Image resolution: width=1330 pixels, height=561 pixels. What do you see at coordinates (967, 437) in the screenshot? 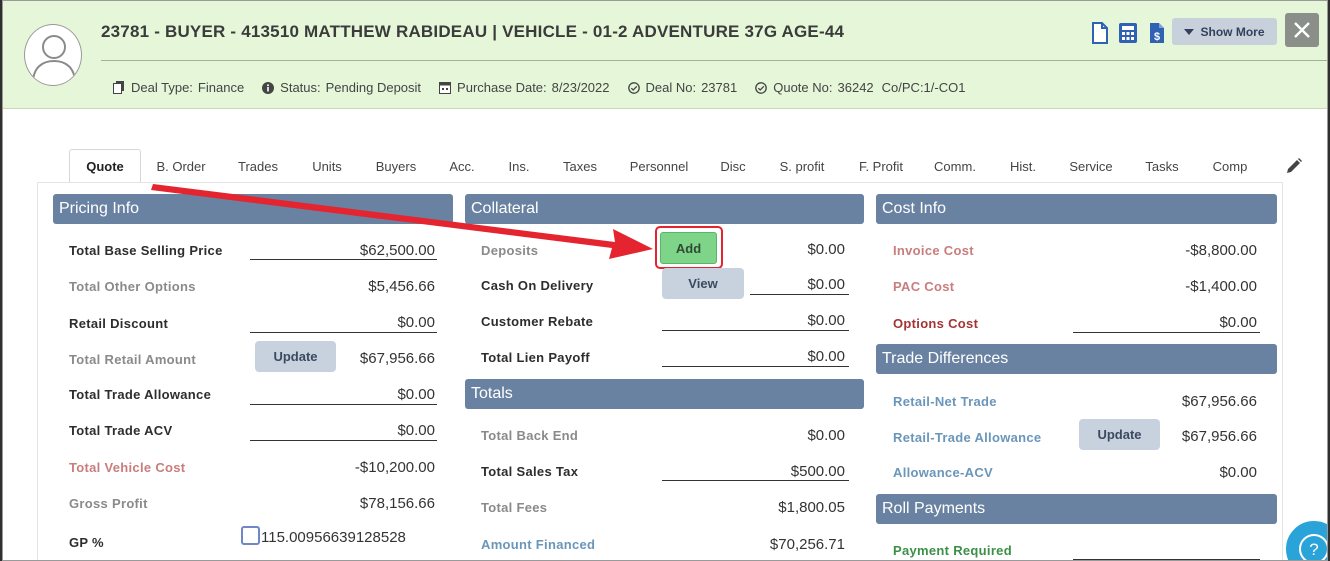
I see `retail-trade-allowance-label: Retail-Trade Allowance` at bounding box center [967, 437].